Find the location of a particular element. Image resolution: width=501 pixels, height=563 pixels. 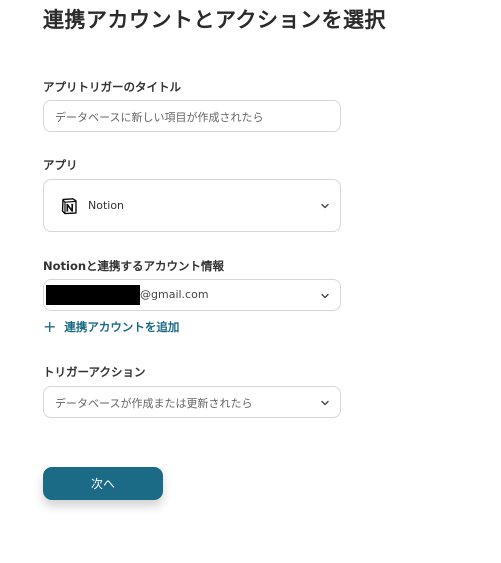

account-email-suffix: @gmail.com is located at coordinates (174, 294).